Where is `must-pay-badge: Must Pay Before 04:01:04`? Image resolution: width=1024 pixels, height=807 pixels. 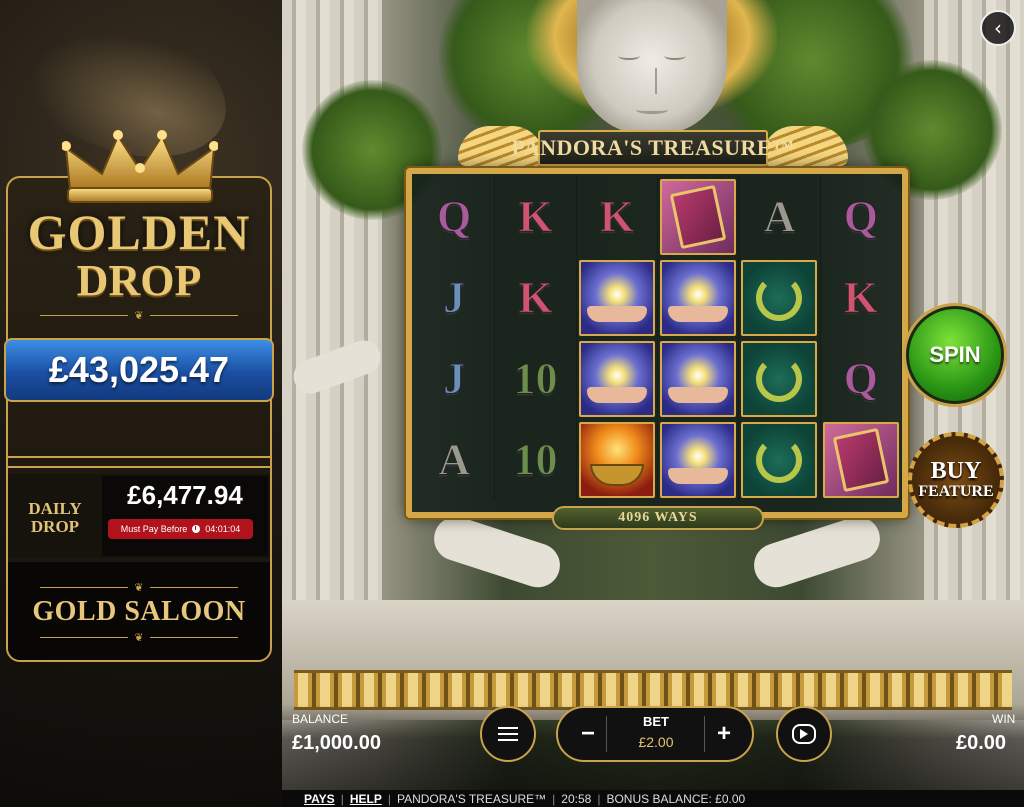 must-pay-badge: Must Pay Before 04:01:04 is located at coordinates (180, 529).